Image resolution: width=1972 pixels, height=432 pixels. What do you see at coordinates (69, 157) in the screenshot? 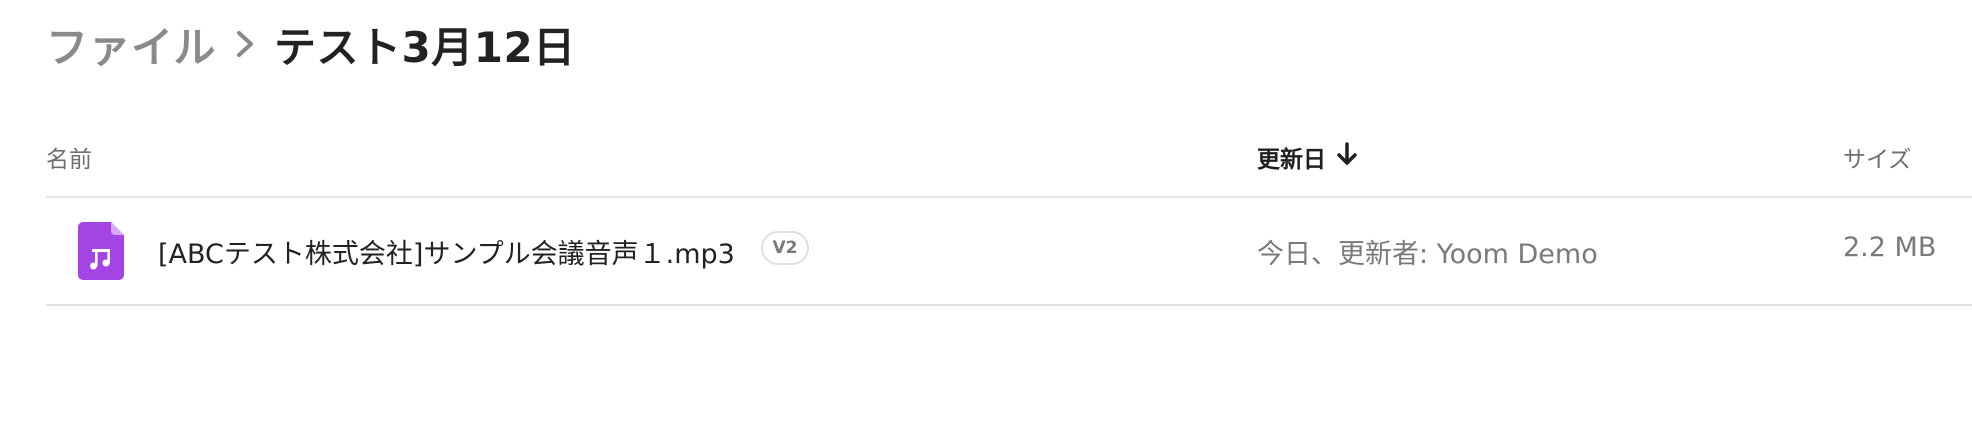
I see `column-header-name: 名前` at bounding box center [69, 157].